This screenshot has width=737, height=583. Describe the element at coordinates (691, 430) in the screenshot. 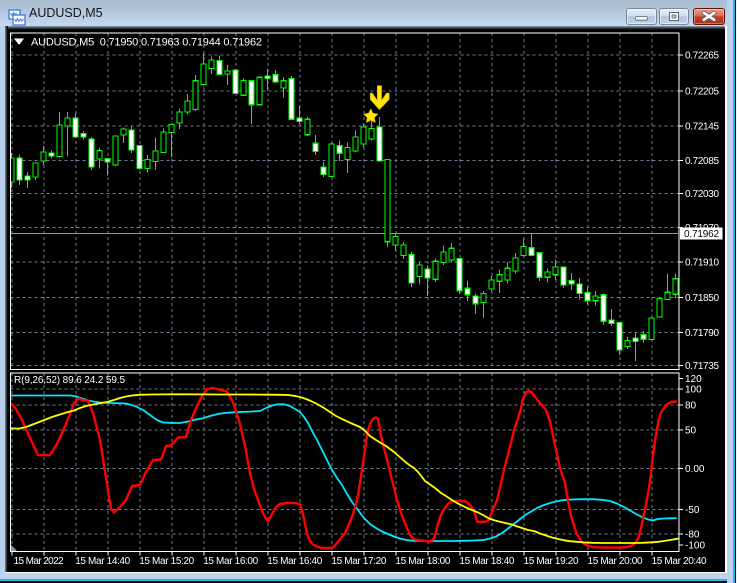

I see `svg-text: 50` at that location.